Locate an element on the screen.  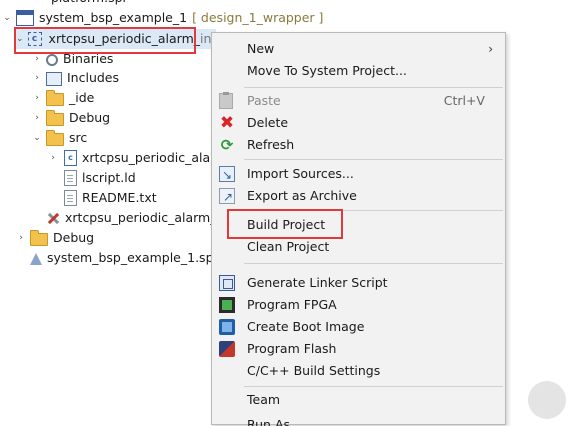
flash-icon is located at coordinates (227, 349).